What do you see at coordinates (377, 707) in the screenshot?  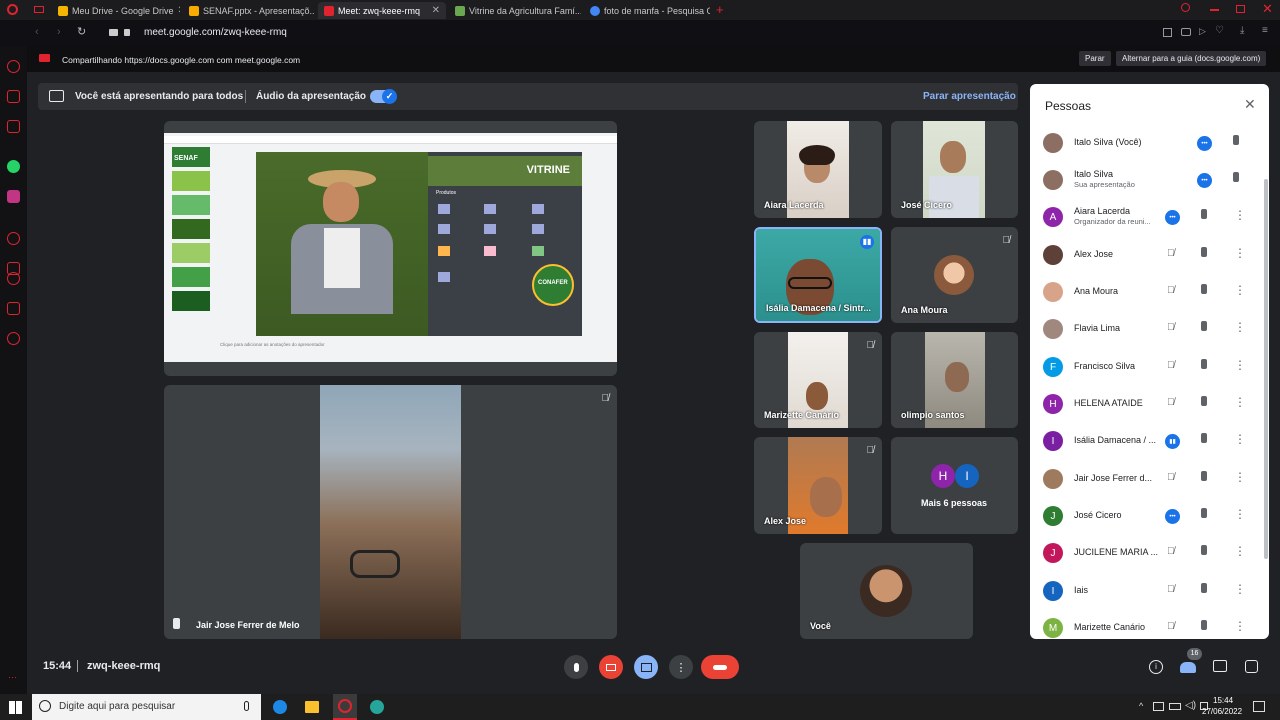 I see `edge-dev-icon` at bounding box center [377, 707].